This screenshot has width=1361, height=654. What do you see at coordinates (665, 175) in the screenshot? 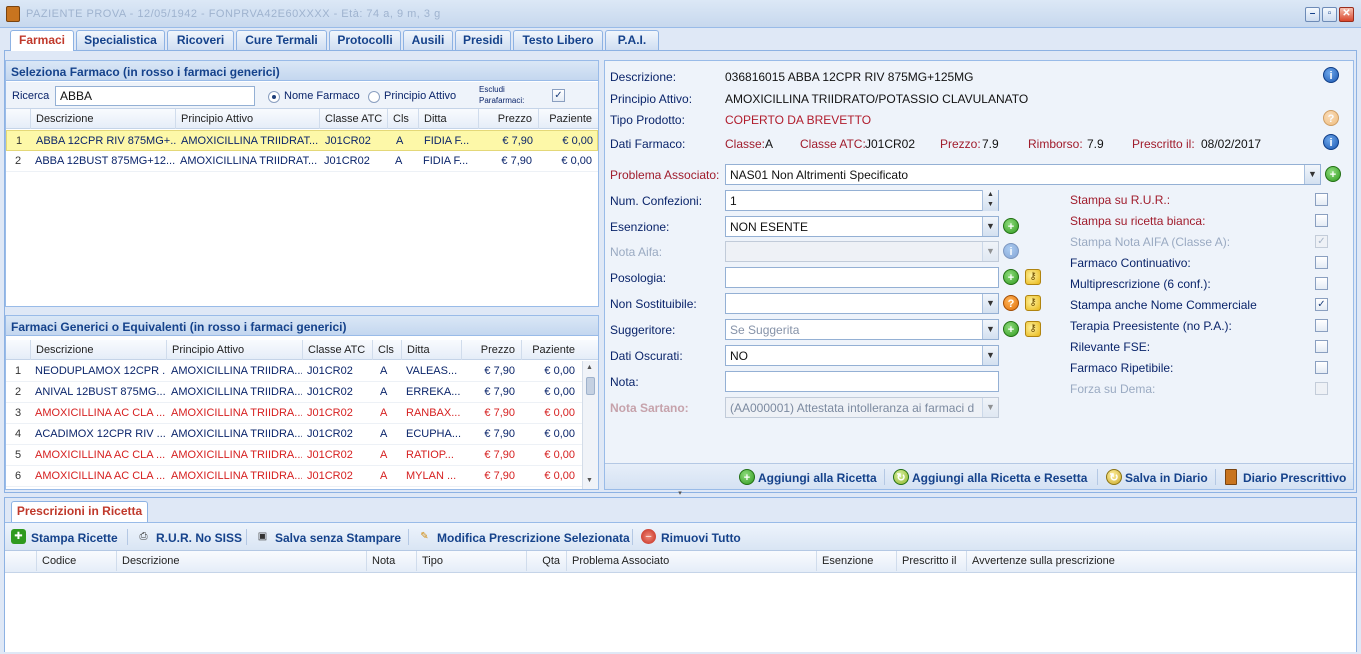
I see `problema-label: Problema Associato:` at bounding box center [665, 175].